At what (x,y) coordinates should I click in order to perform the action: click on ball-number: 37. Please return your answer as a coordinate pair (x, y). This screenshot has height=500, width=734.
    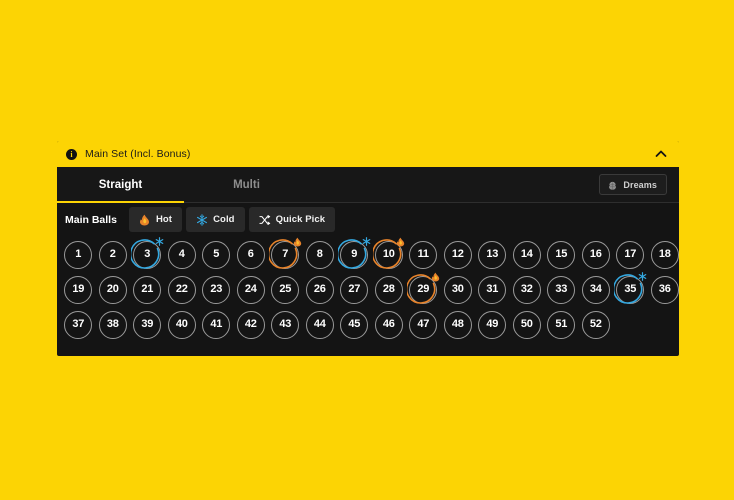
    Looking at the image, I should click on (78, 323).